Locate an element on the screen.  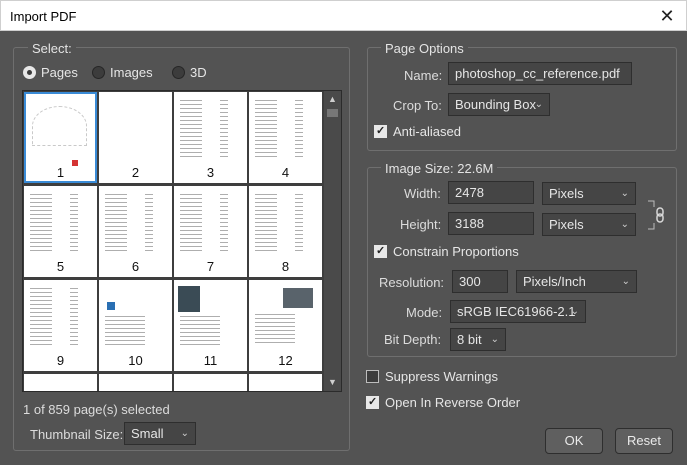
radio-3d: 3D is located at coordinates (189, 72).